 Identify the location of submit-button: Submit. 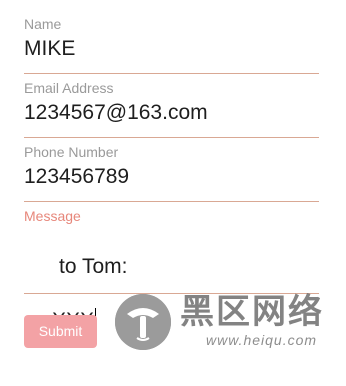
(60, 331).